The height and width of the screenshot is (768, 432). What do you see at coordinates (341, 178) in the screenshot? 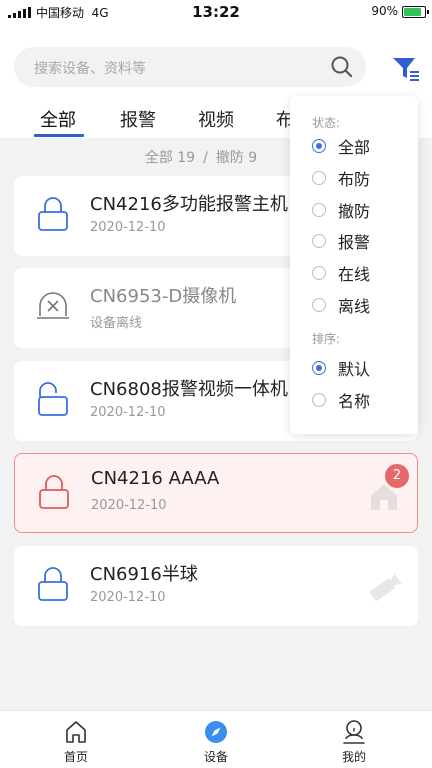
I see `filter-option-armed: 布防` at bounding box center [341, 178].